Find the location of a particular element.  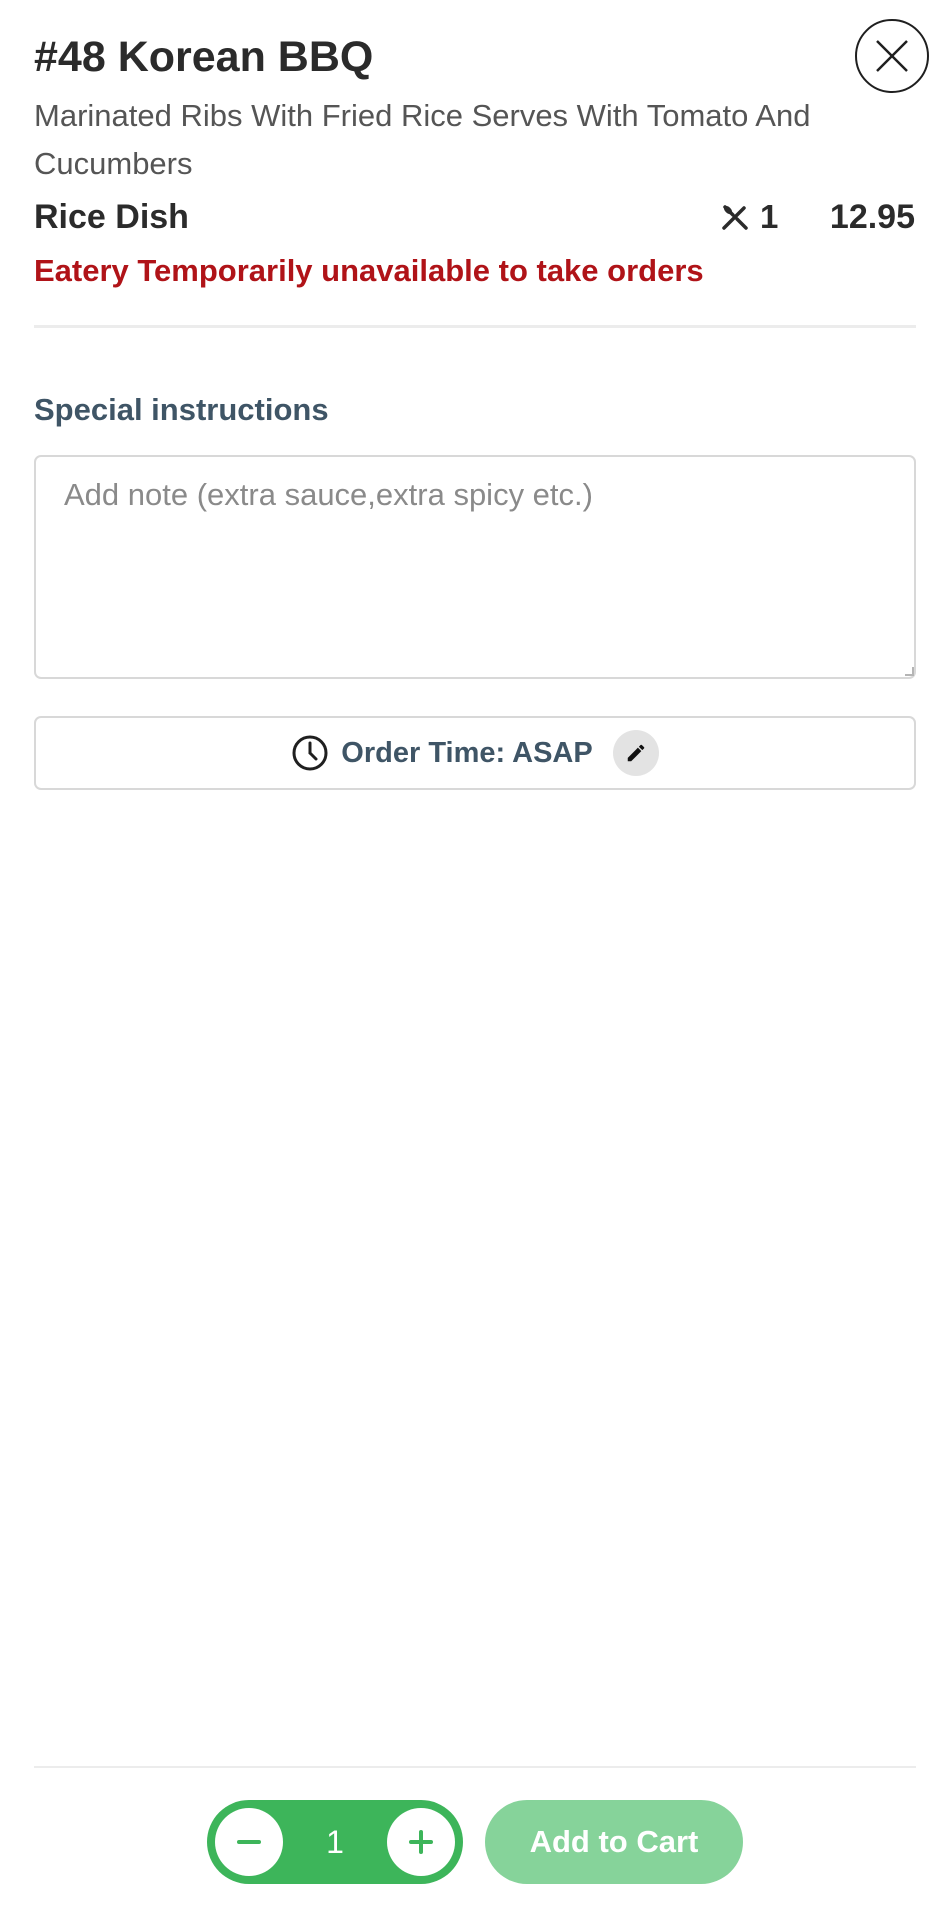

item-category: Rice Dish is located at coordinates (111, 217).